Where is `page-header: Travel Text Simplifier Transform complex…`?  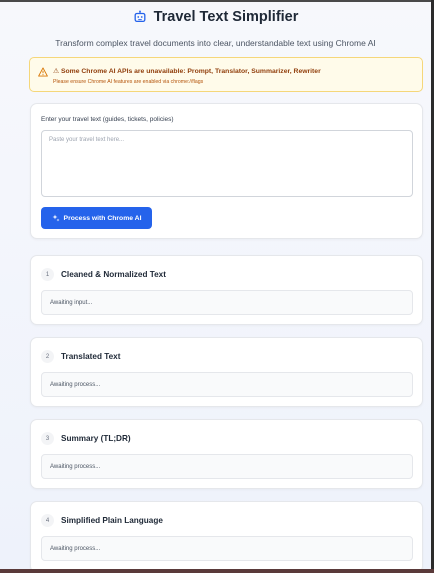
page-header: Travel Text Simplifier Transform complex… is located at coordinates (215, 27).